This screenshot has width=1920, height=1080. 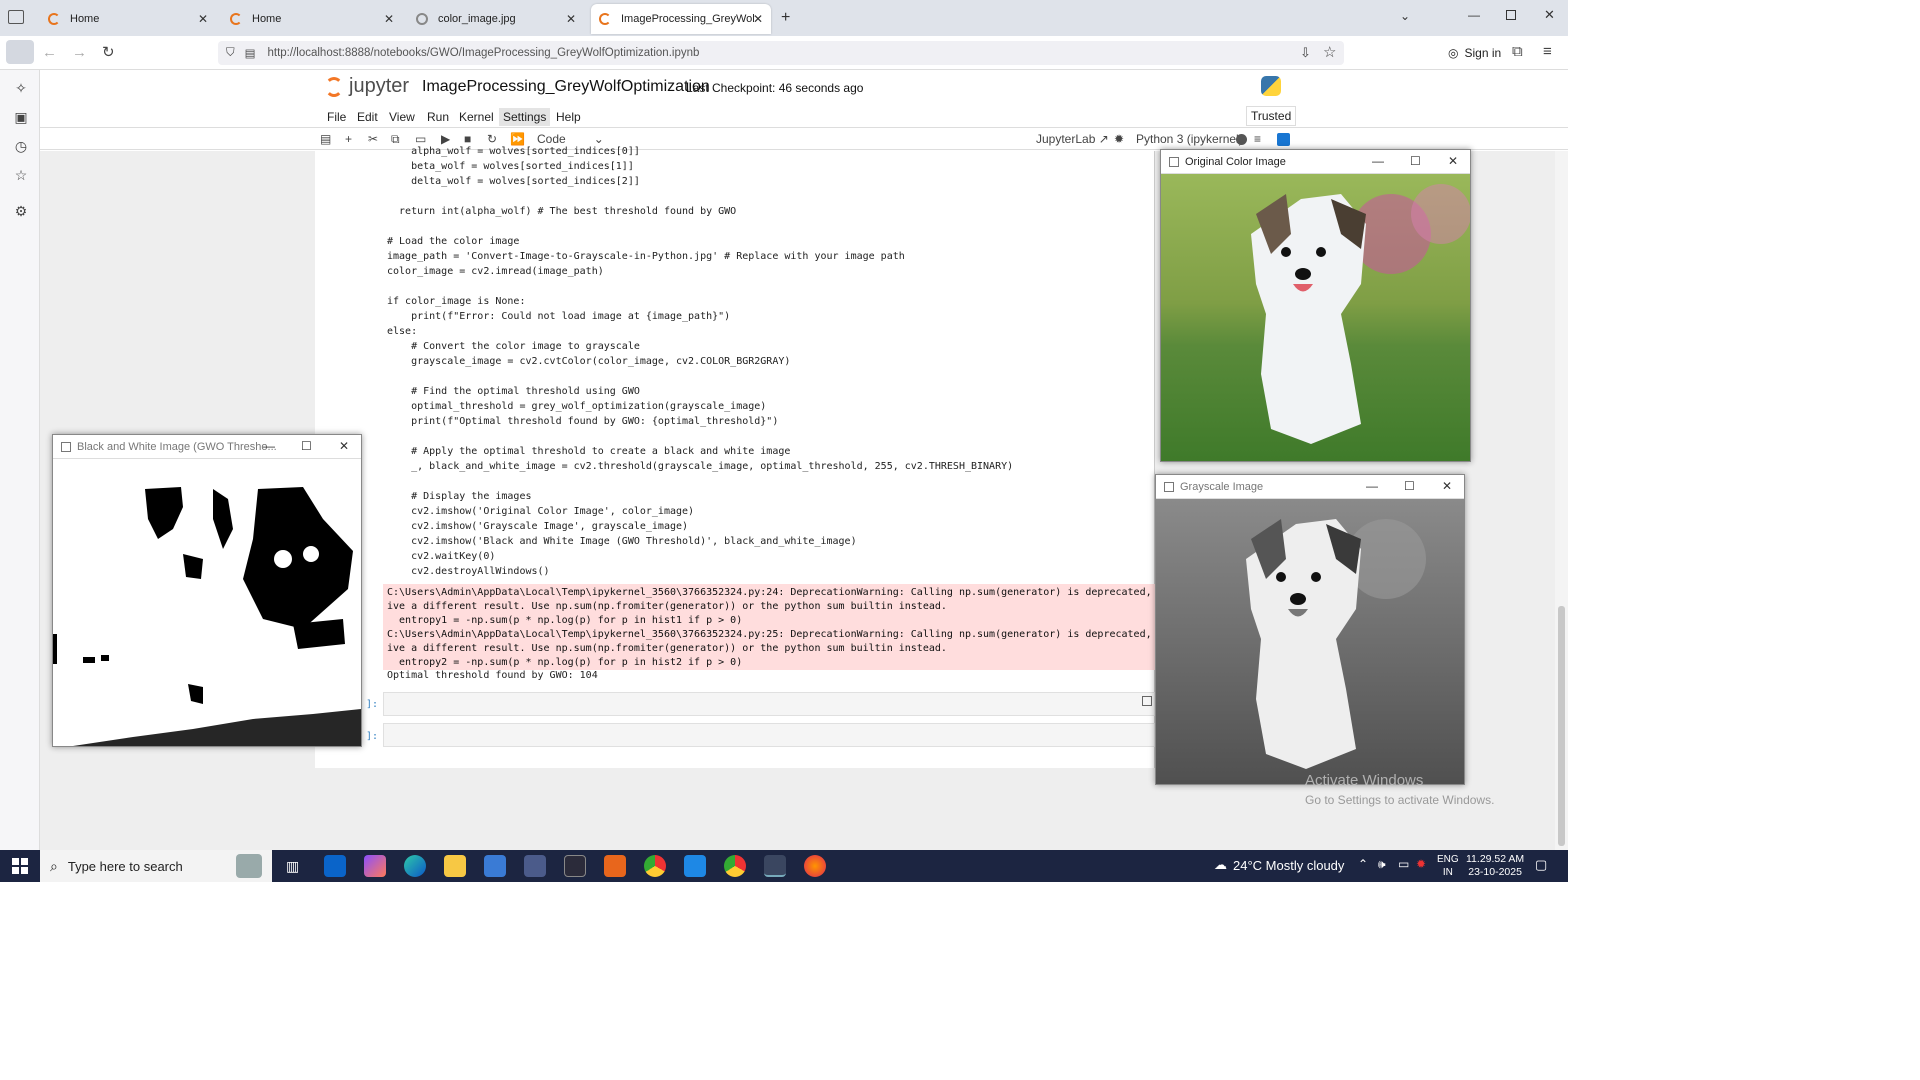 I want to click on edge-icon, so click(x=415, y=866).